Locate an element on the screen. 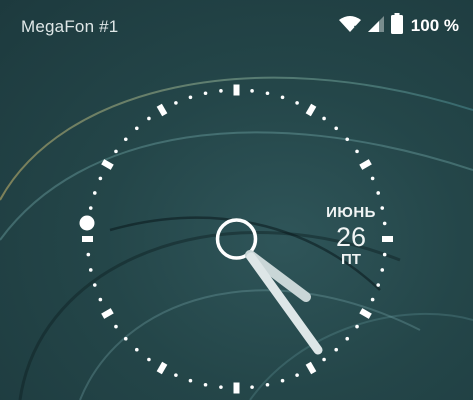 This screenshot has width=473, height=400. date-readout: ИЮНЬ 26 ПТ is located at coordinates (351, 236).